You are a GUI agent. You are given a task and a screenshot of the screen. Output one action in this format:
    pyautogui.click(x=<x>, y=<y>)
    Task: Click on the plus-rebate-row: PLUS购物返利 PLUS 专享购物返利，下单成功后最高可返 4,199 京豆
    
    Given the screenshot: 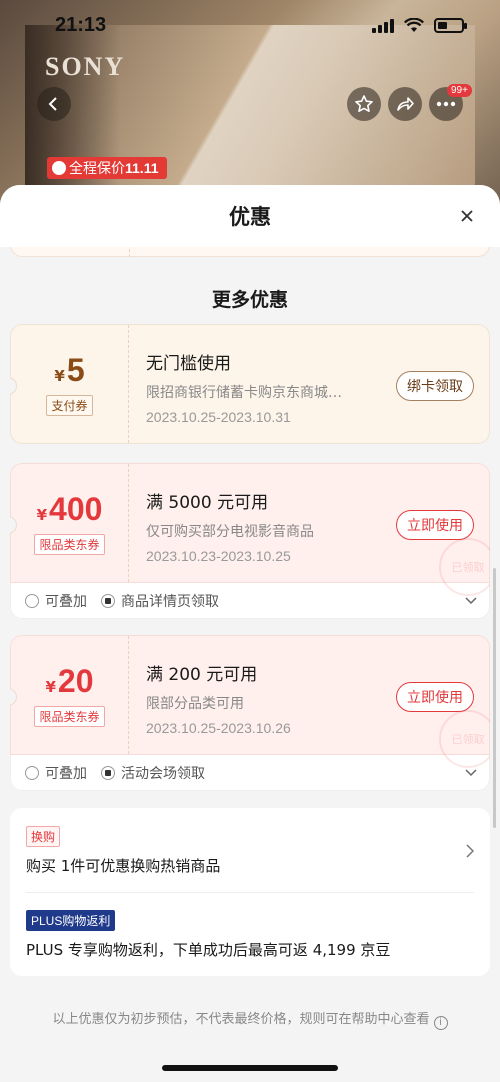 What is the action you would take?
    pyautogui.click(x=250, y=935)
    